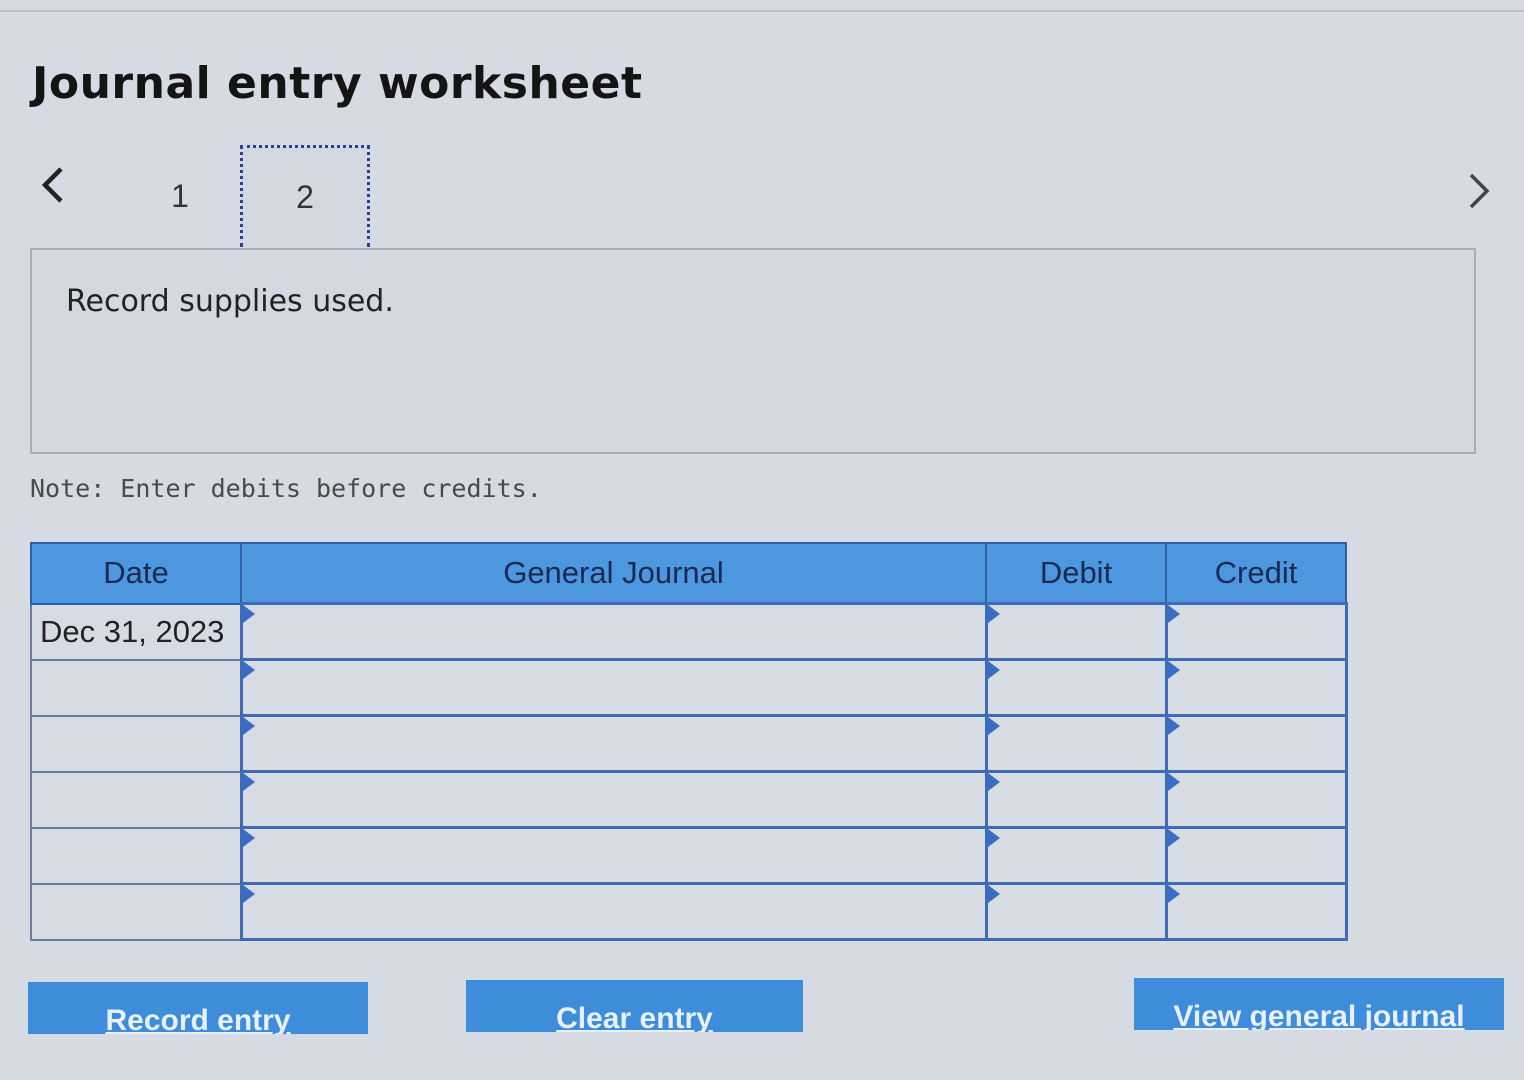 The height and width of the screenshot is (1080, 1524). What do you see at coordinates (1256, 573) in the screenshot?
I see `column-header-credit: Credit` at bounding box center [1256, 573].